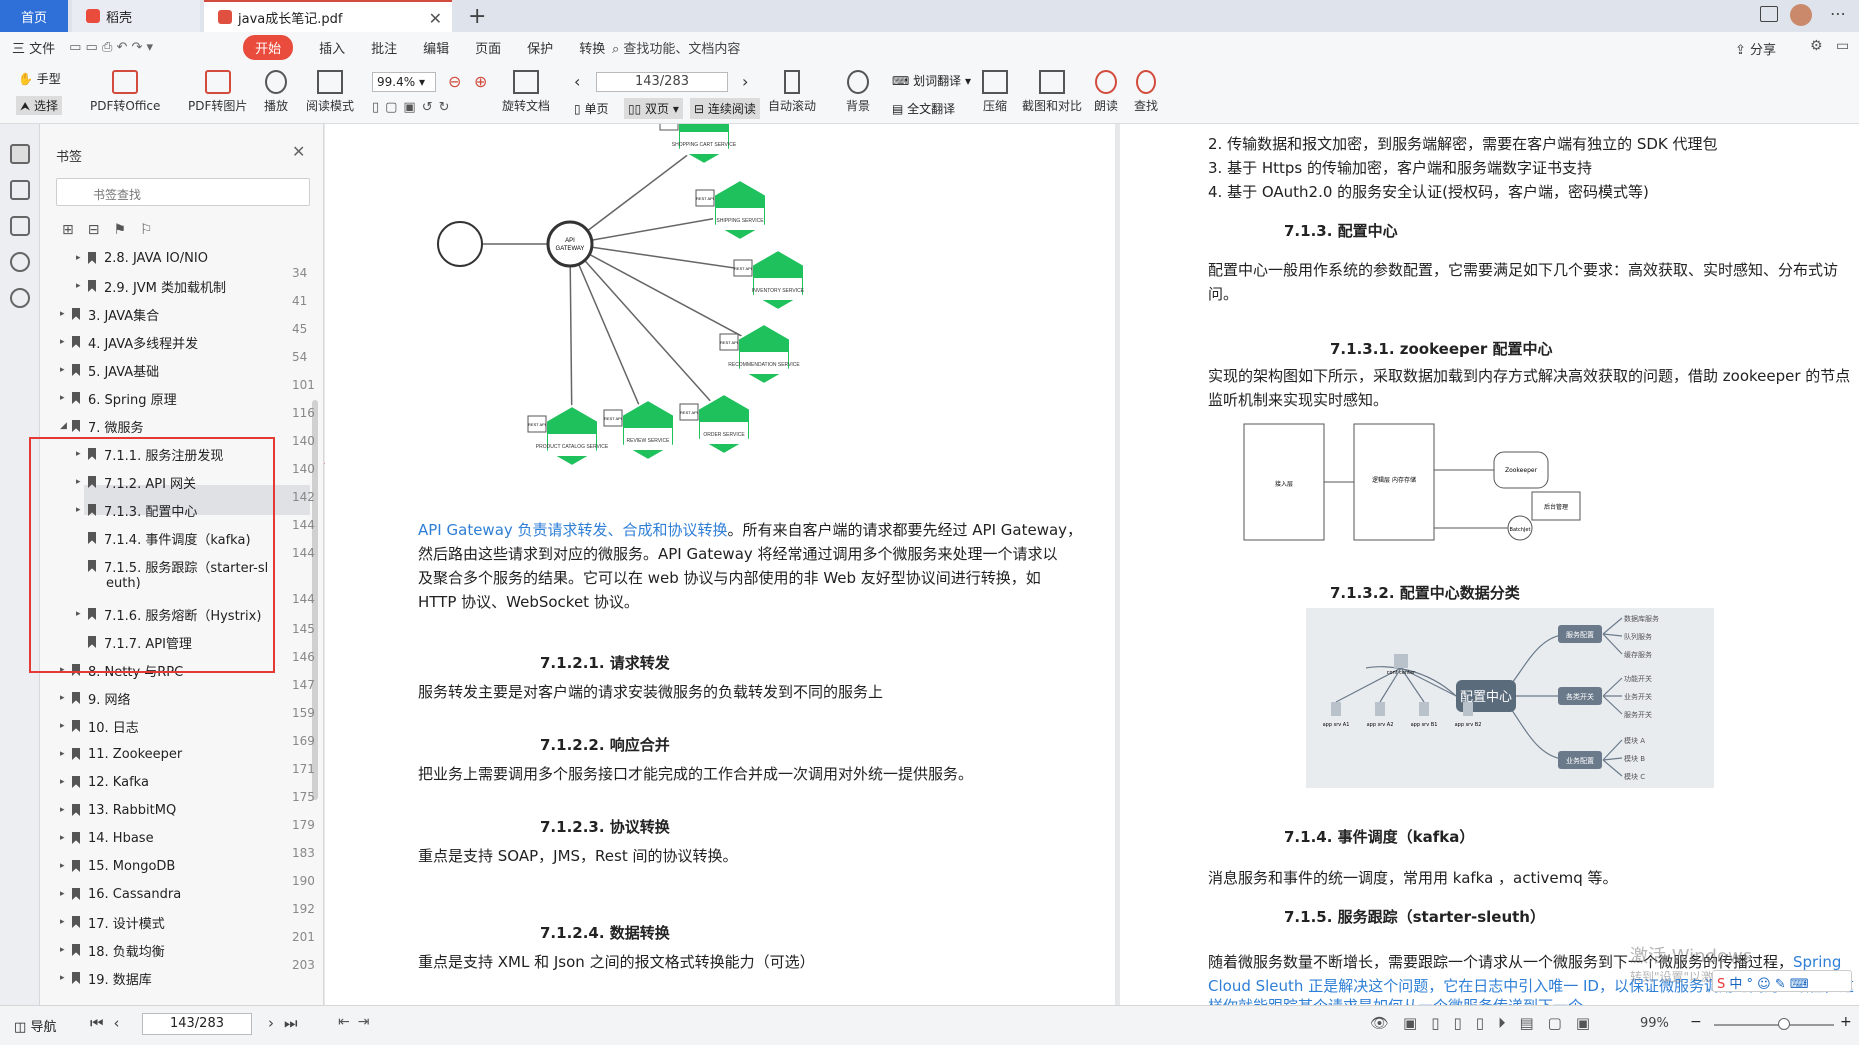 This screenshot has height=1045, width=1859. What do you see at coordinates (217, 92) in the screenshot?
I see `pdf-to-image-button: PDF转图片` at bounding box center [217, 92].